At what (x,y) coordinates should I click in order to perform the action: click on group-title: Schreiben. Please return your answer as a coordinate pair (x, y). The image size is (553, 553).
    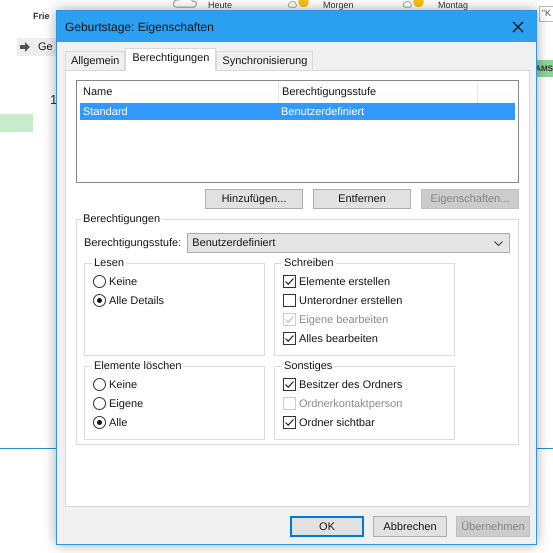
    Looking at the image, I should click on (309, 263).